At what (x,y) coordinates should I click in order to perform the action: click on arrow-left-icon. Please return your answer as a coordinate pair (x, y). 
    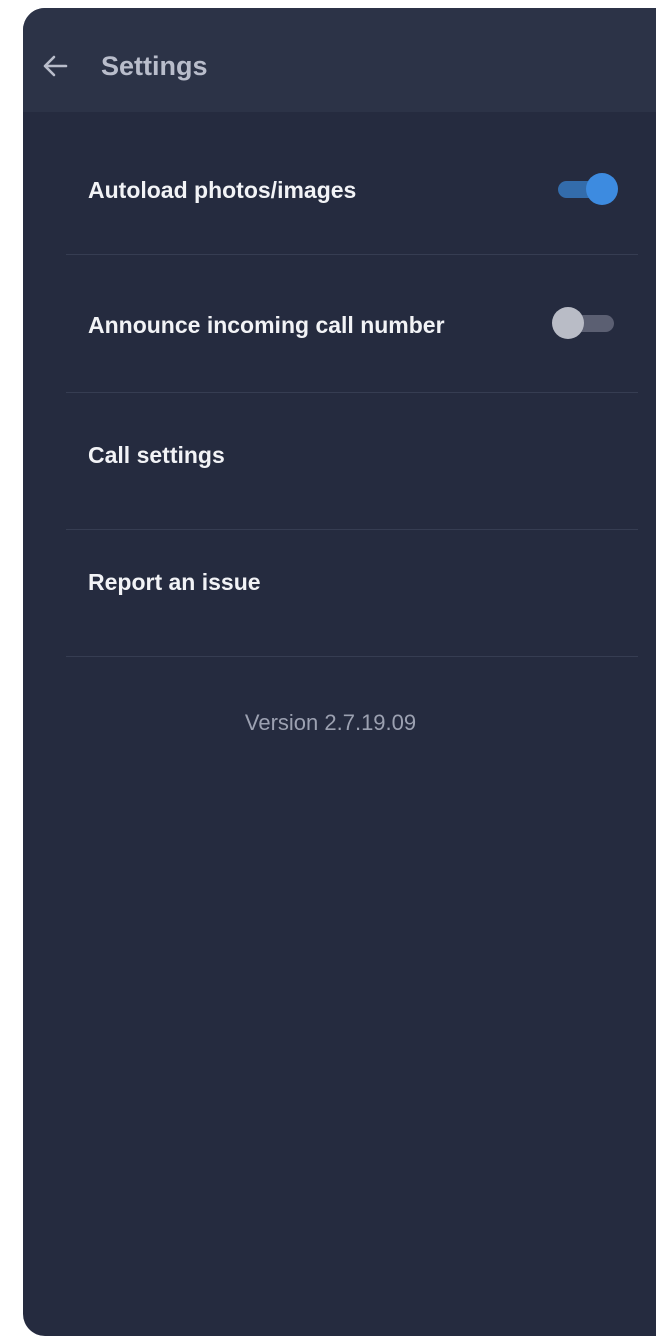
    Looking at the image, I should click on (55, 66).